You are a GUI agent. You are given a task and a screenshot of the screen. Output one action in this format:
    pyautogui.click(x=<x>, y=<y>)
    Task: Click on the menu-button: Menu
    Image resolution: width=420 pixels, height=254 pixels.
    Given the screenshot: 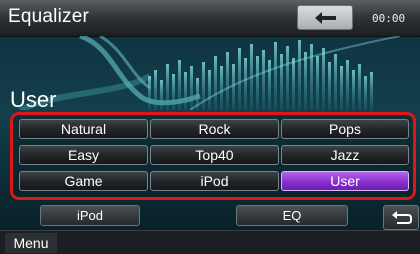 What is the action you would take?
    pyautogui.click(x=31, y=243)
    